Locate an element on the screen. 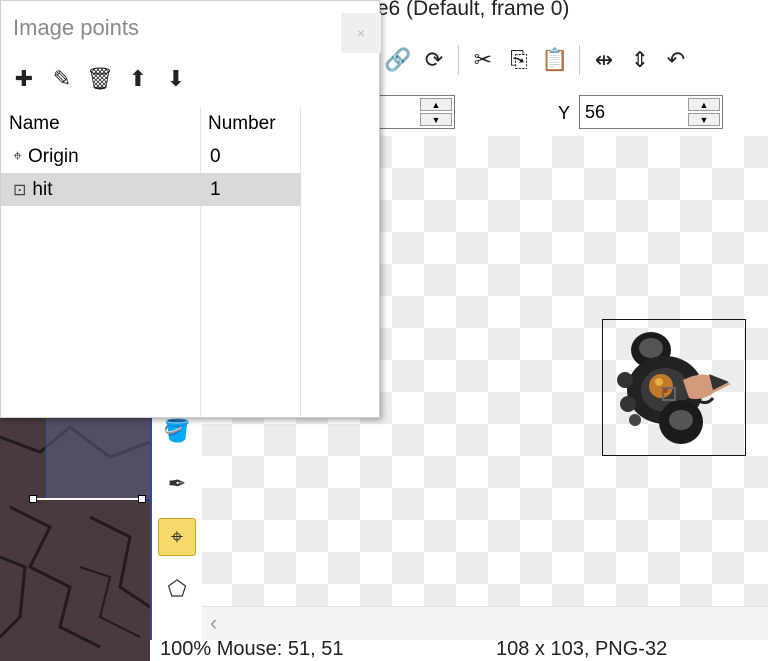  move-vertical-icon: ⇕ is located at coordinates (640, 60).